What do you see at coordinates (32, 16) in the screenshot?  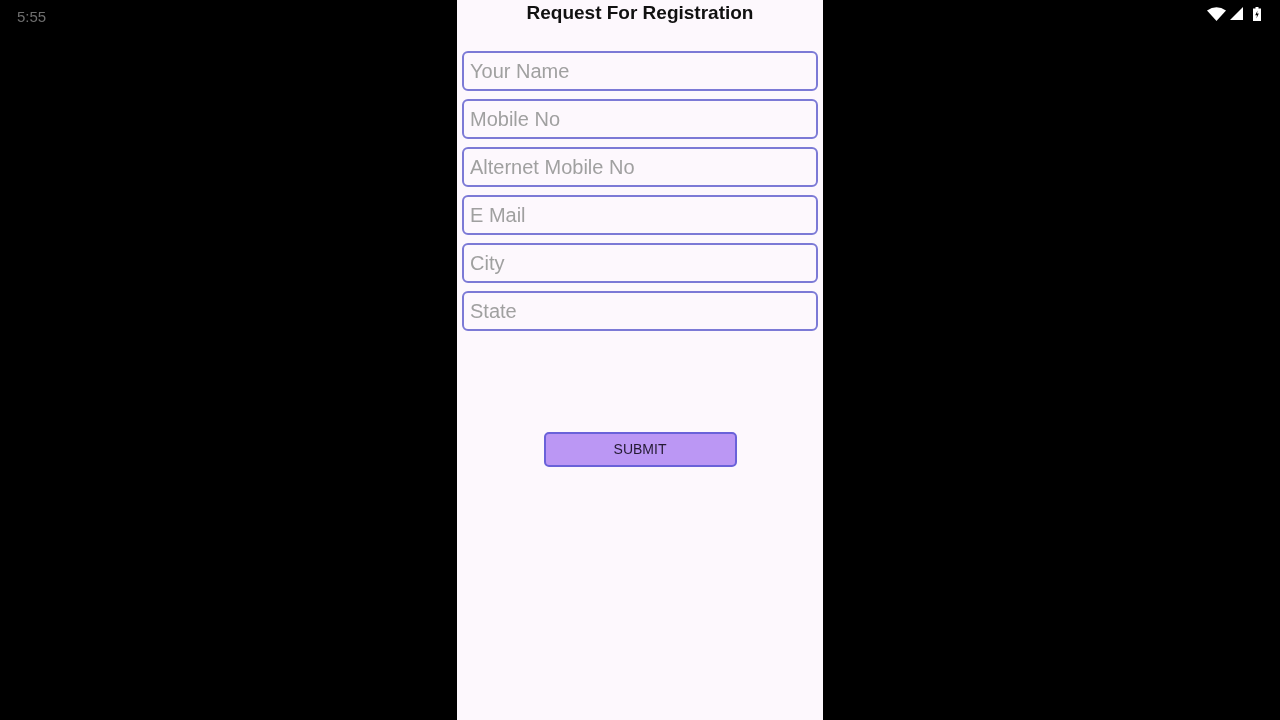 I see `status-time: 5:55` at bounding box center [32, 16].